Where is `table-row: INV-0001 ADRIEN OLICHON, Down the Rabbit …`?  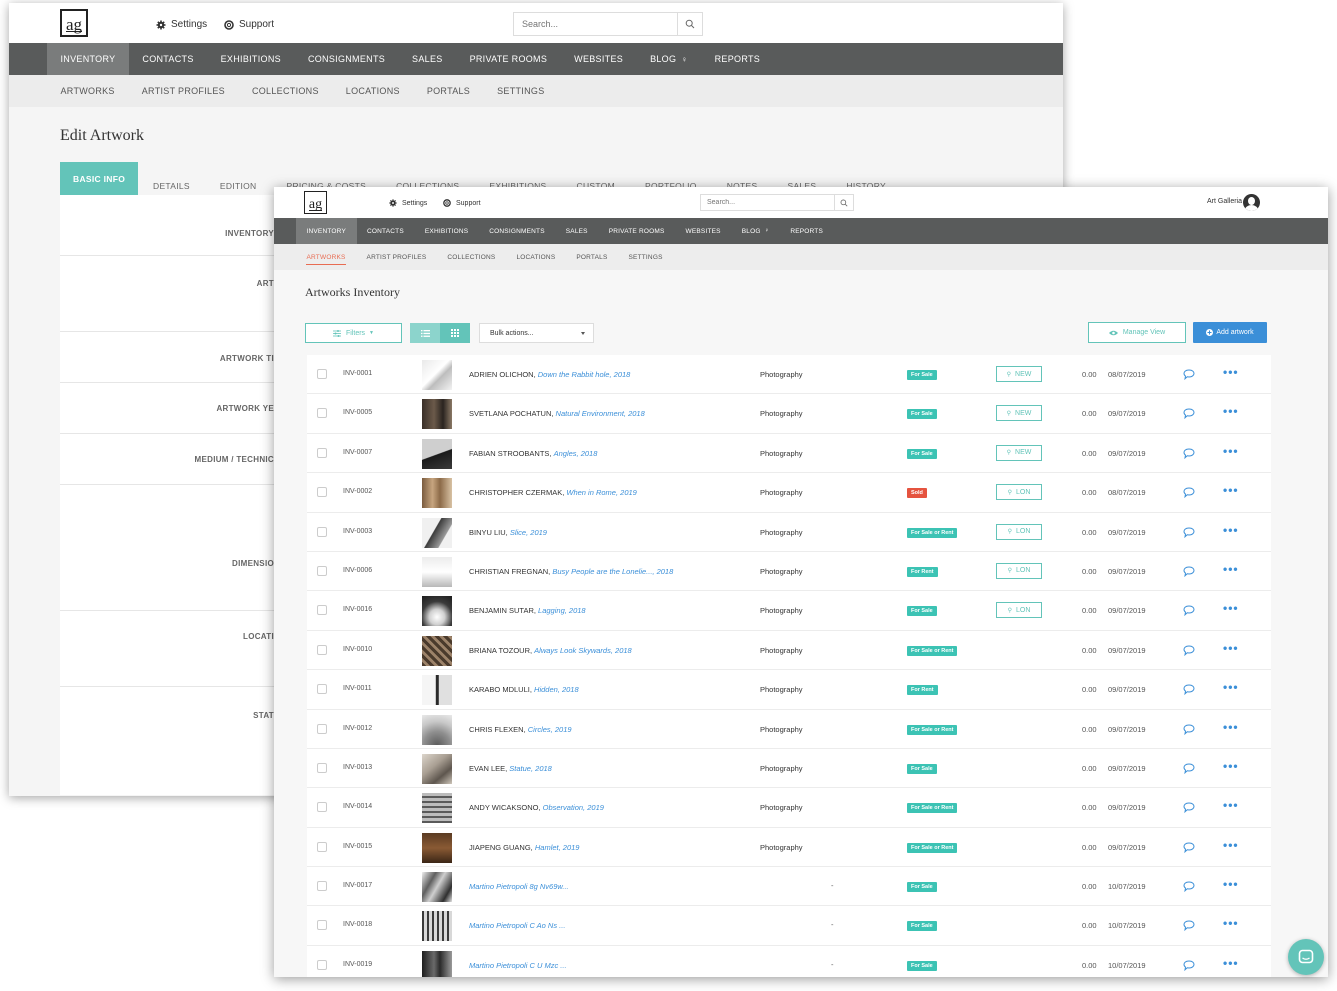 table-row: INV-0001 ADRIEN OLICHON, Down the Rabbit … is located at coordinates (789, 375).